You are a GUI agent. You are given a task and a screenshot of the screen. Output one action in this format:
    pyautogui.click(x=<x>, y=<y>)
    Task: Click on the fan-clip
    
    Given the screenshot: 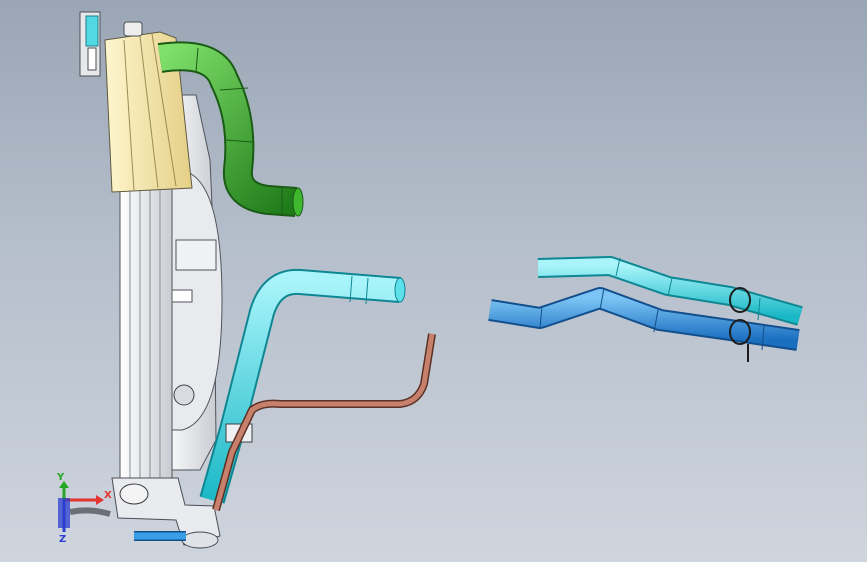 What is the action you would take?
    pyautogui.click(x=181, y=296)
    